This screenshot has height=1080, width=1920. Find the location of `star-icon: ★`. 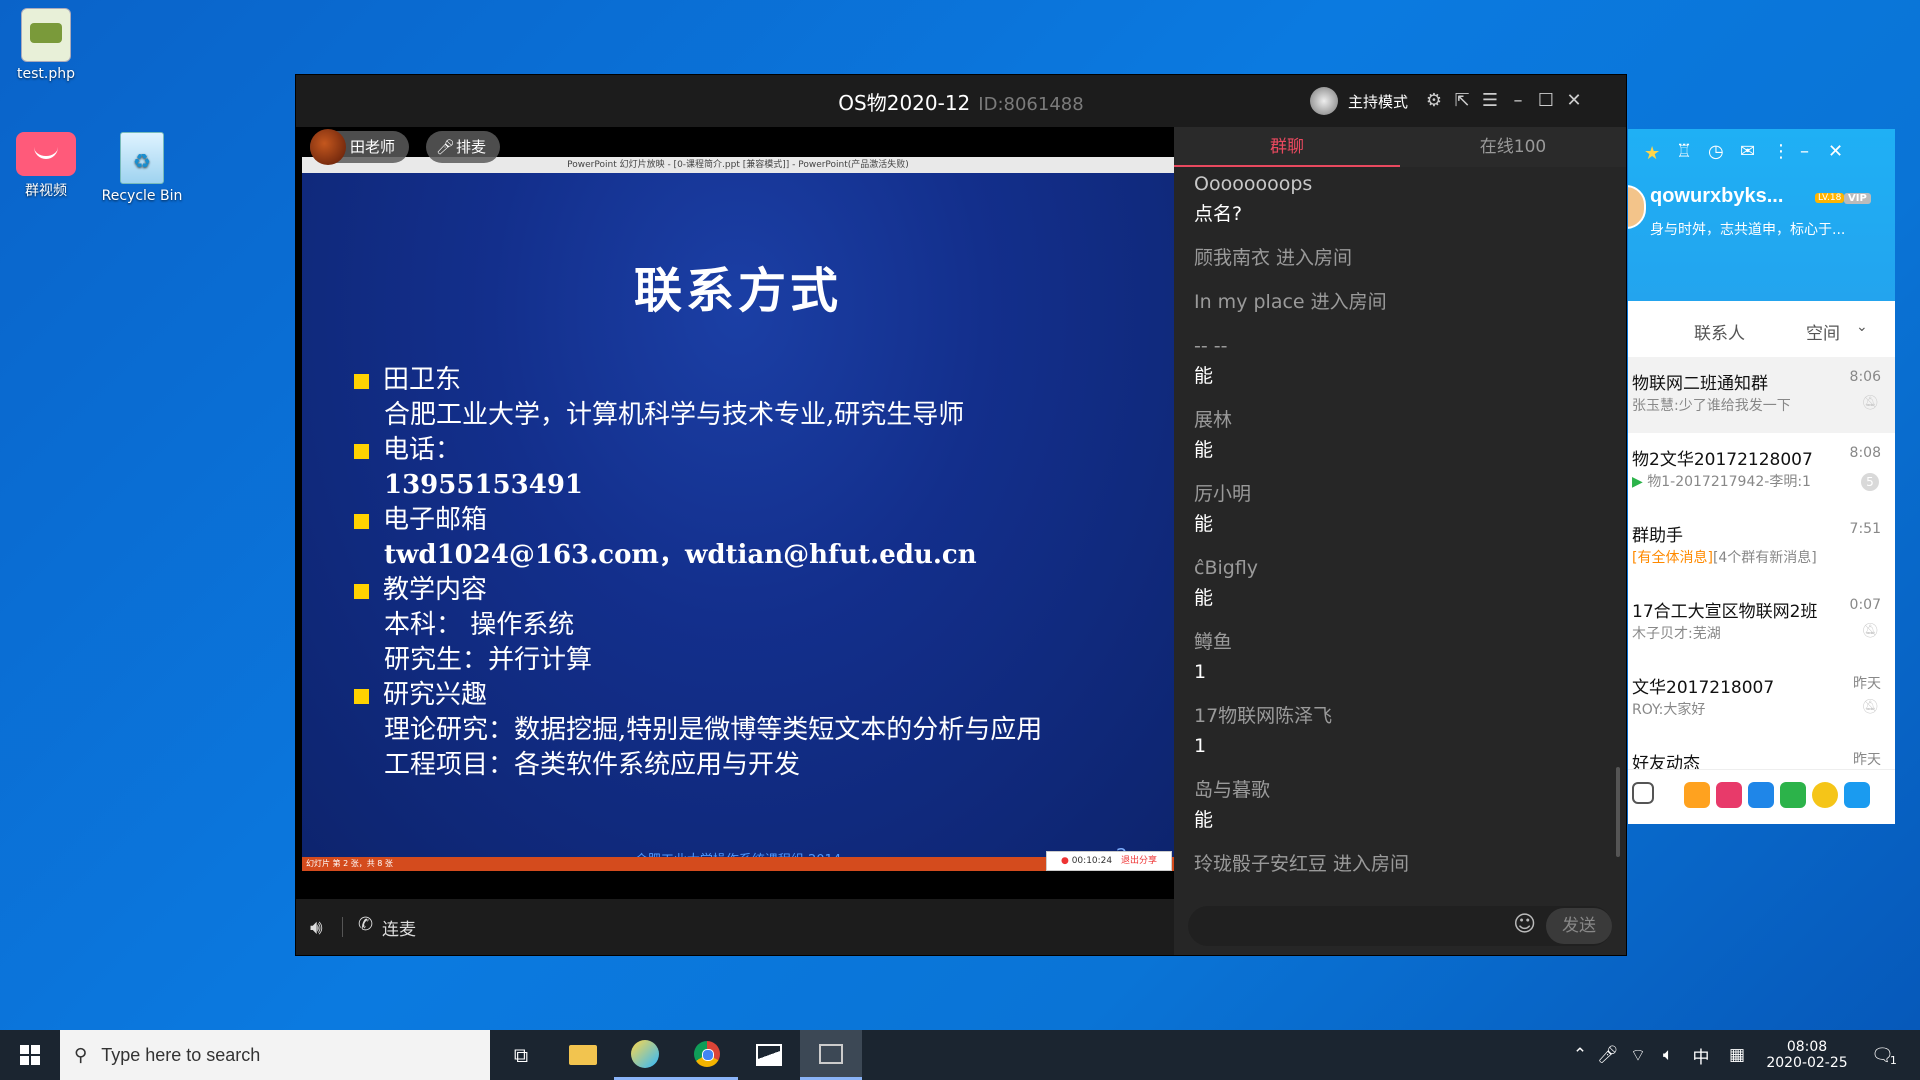

star-icon: ★ is located at coordinates (1652, 153).